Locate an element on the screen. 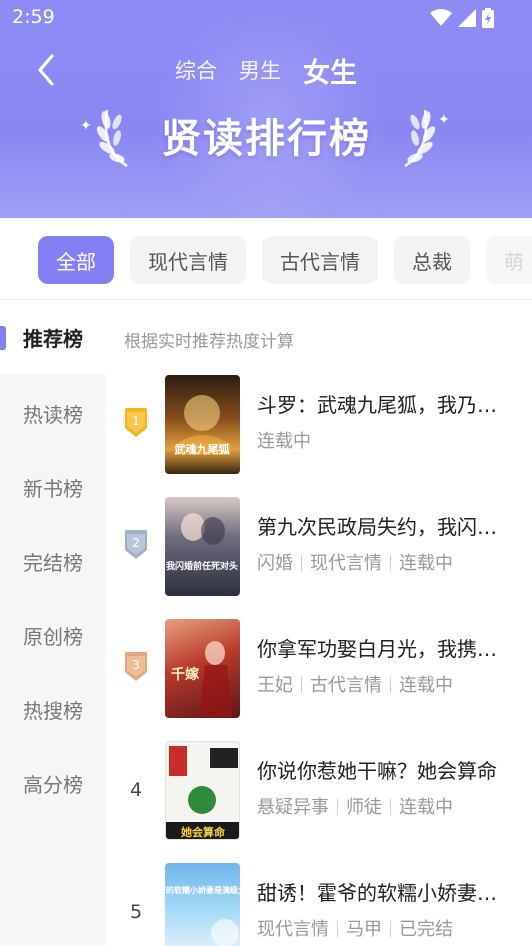 The image size is (532, 946). bronze-medal-icon: 3 is located at coordinates (136, 666).